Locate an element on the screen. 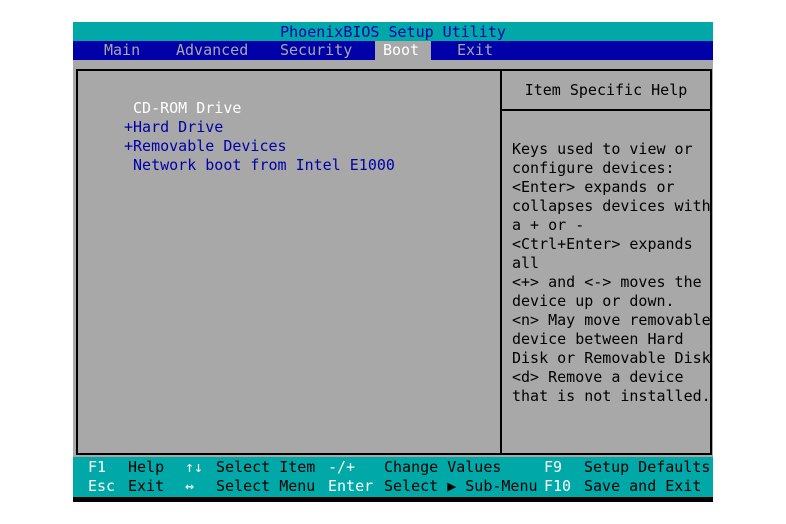 Image resolution: width=786 pixels, height=524 pixels. help-line: <Ctrl+Enter> expands is located at coordinates (602, 244).